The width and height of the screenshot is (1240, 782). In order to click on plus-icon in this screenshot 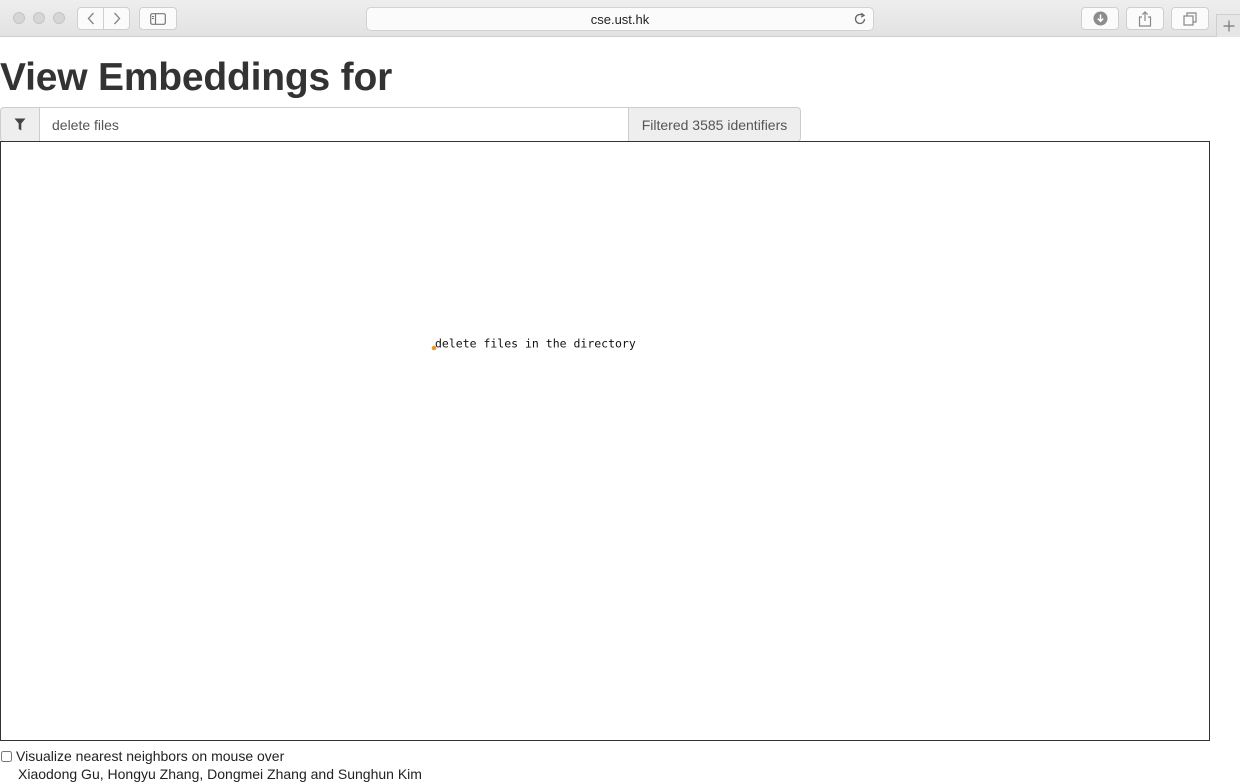, I will do `click(1228, 26)`.